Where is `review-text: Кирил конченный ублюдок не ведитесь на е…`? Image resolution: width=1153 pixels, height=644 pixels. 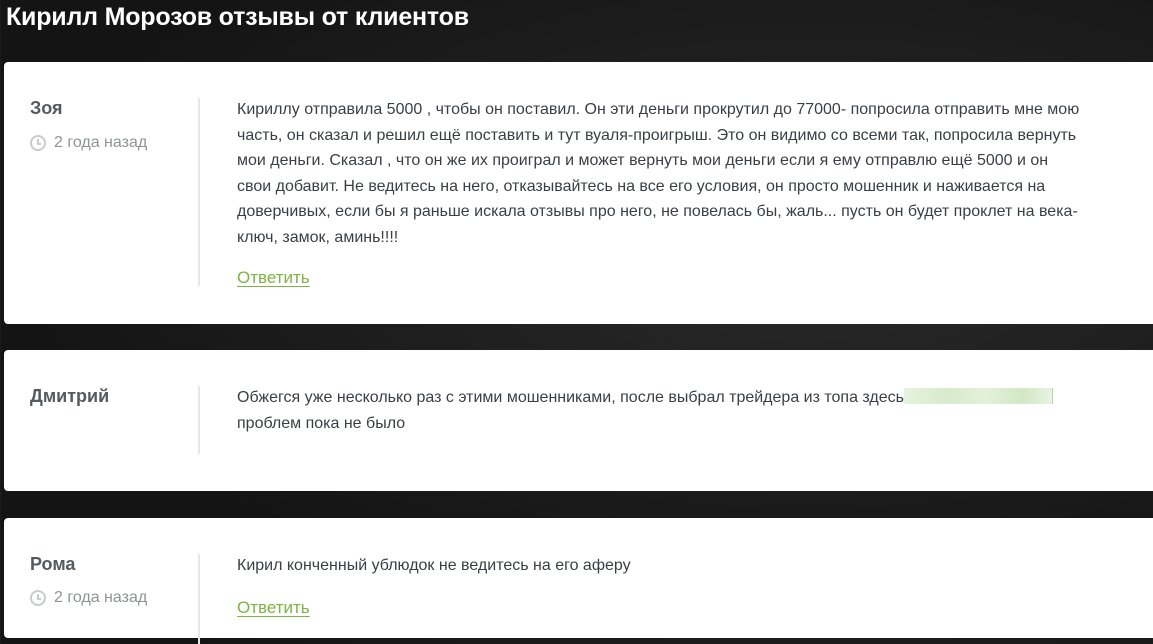
review-text: Кирил конченный ублюдок не ведитесь на е… is located at coordinates (434, 565).